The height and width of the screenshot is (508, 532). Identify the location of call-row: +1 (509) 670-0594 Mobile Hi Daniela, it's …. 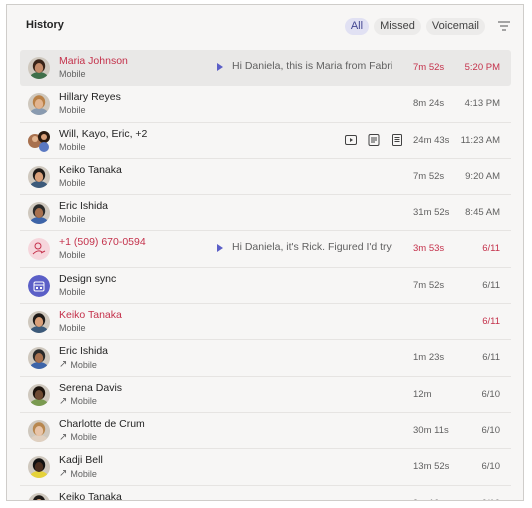
(265, 249).